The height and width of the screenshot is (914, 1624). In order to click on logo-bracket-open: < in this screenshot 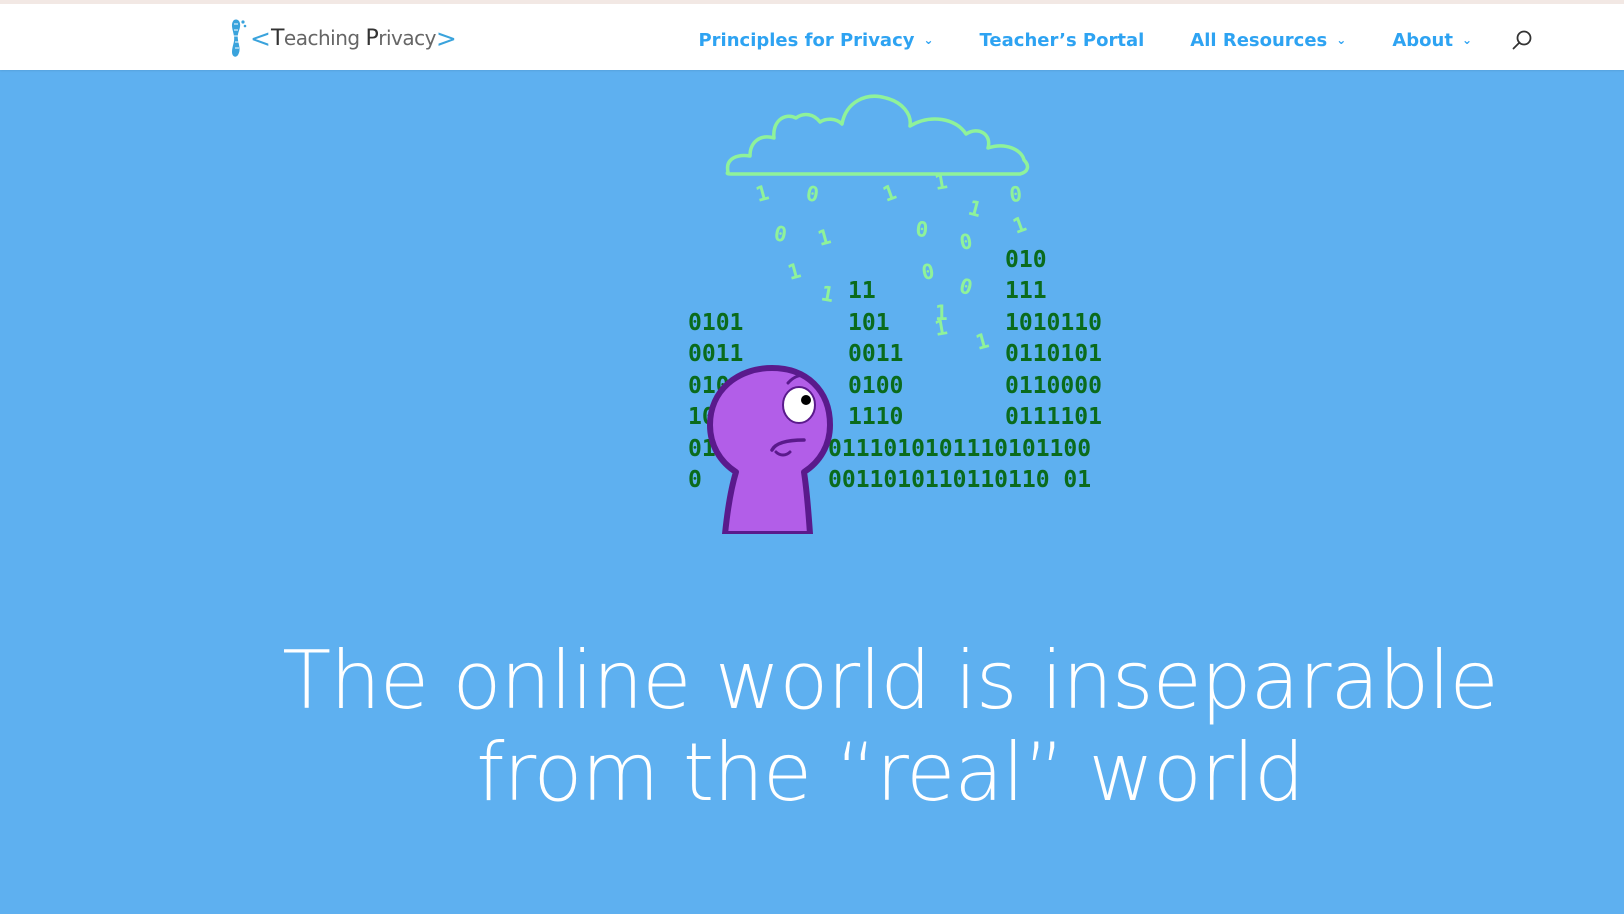, I will do `click(260, 38)`.